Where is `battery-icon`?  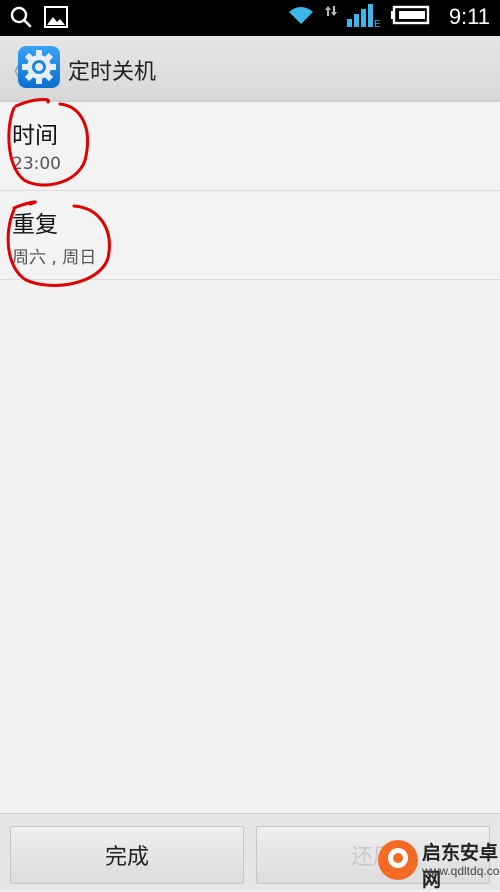
battery-icon is located at coordinates (411, 17).